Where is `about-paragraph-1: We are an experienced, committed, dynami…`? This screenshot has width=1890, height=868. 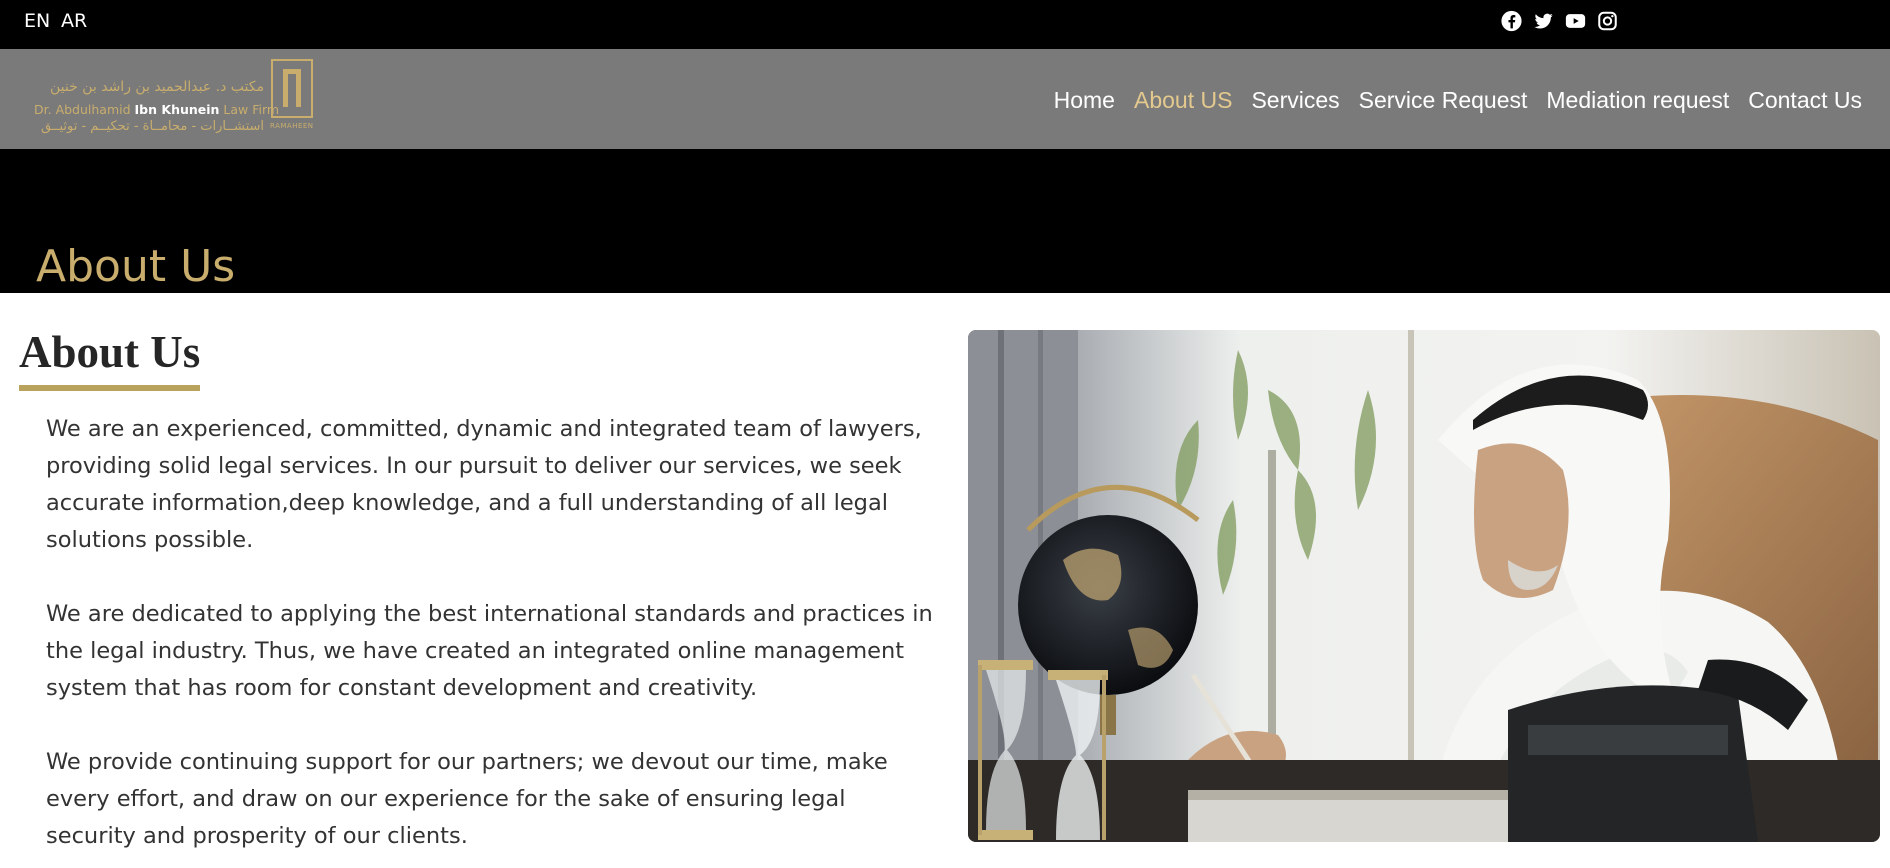
about-paragraph-1: We are an experienced, committed, dynami… is located at coordinates (484, 484).